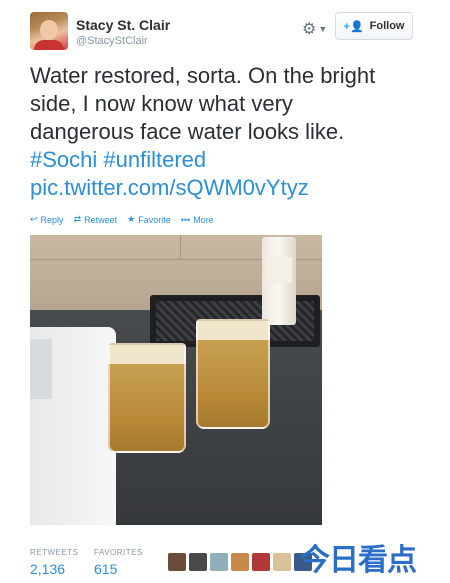 This screenshot has width=450, height=583. What do you see at coordinates (112, 41) in the screenshot?
I see `user-handle: @StacyStClair` at bounding box center [112, 41].